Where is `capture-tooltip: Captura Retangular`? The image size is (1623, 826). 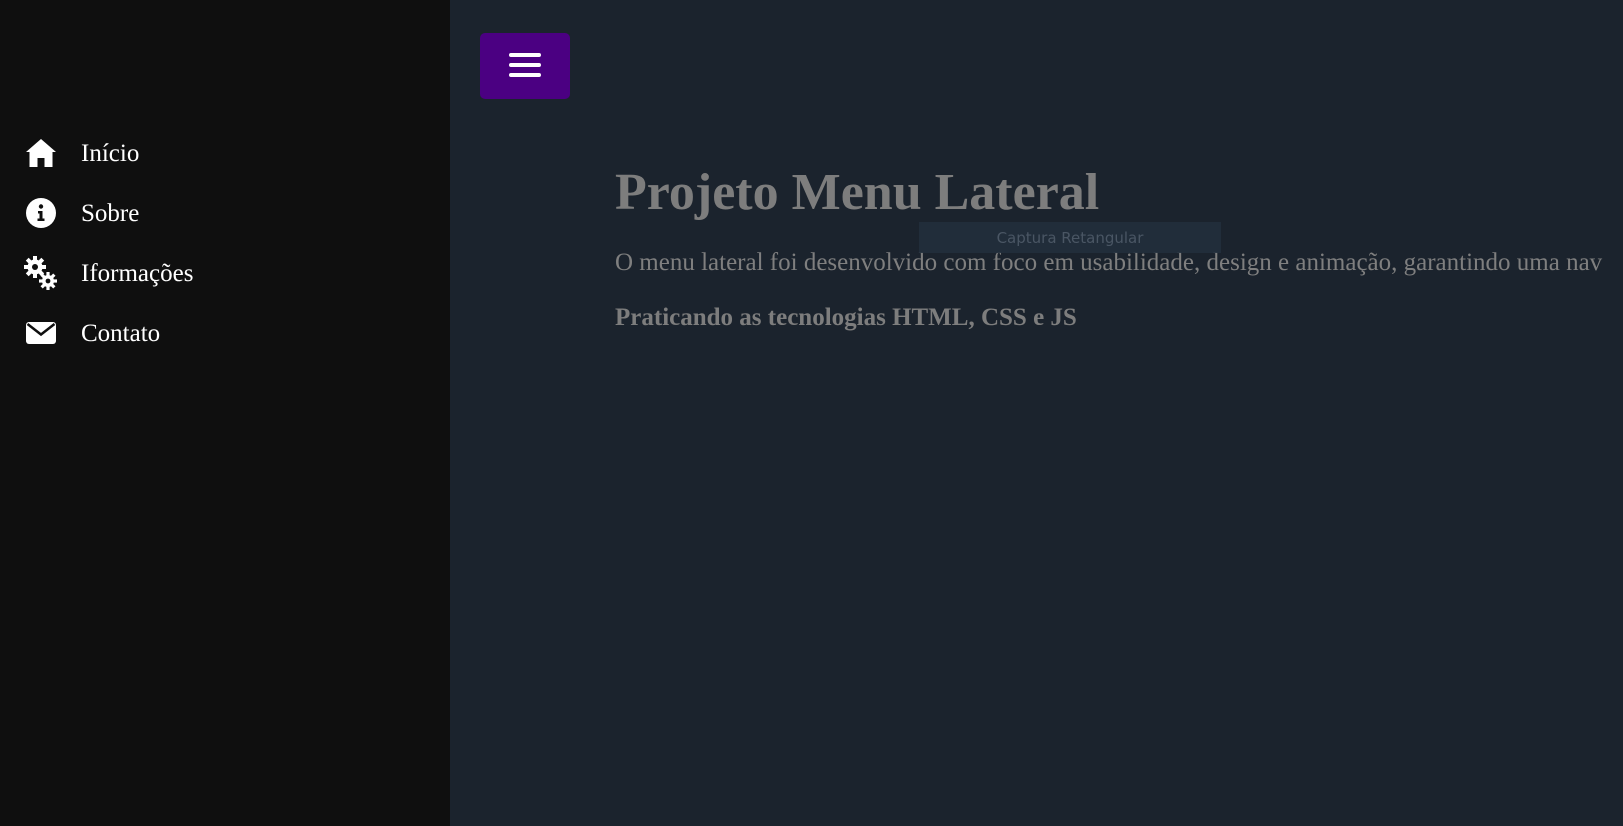
capture-tooltip: Captura Retangular is located at coordinates (1070, 237).